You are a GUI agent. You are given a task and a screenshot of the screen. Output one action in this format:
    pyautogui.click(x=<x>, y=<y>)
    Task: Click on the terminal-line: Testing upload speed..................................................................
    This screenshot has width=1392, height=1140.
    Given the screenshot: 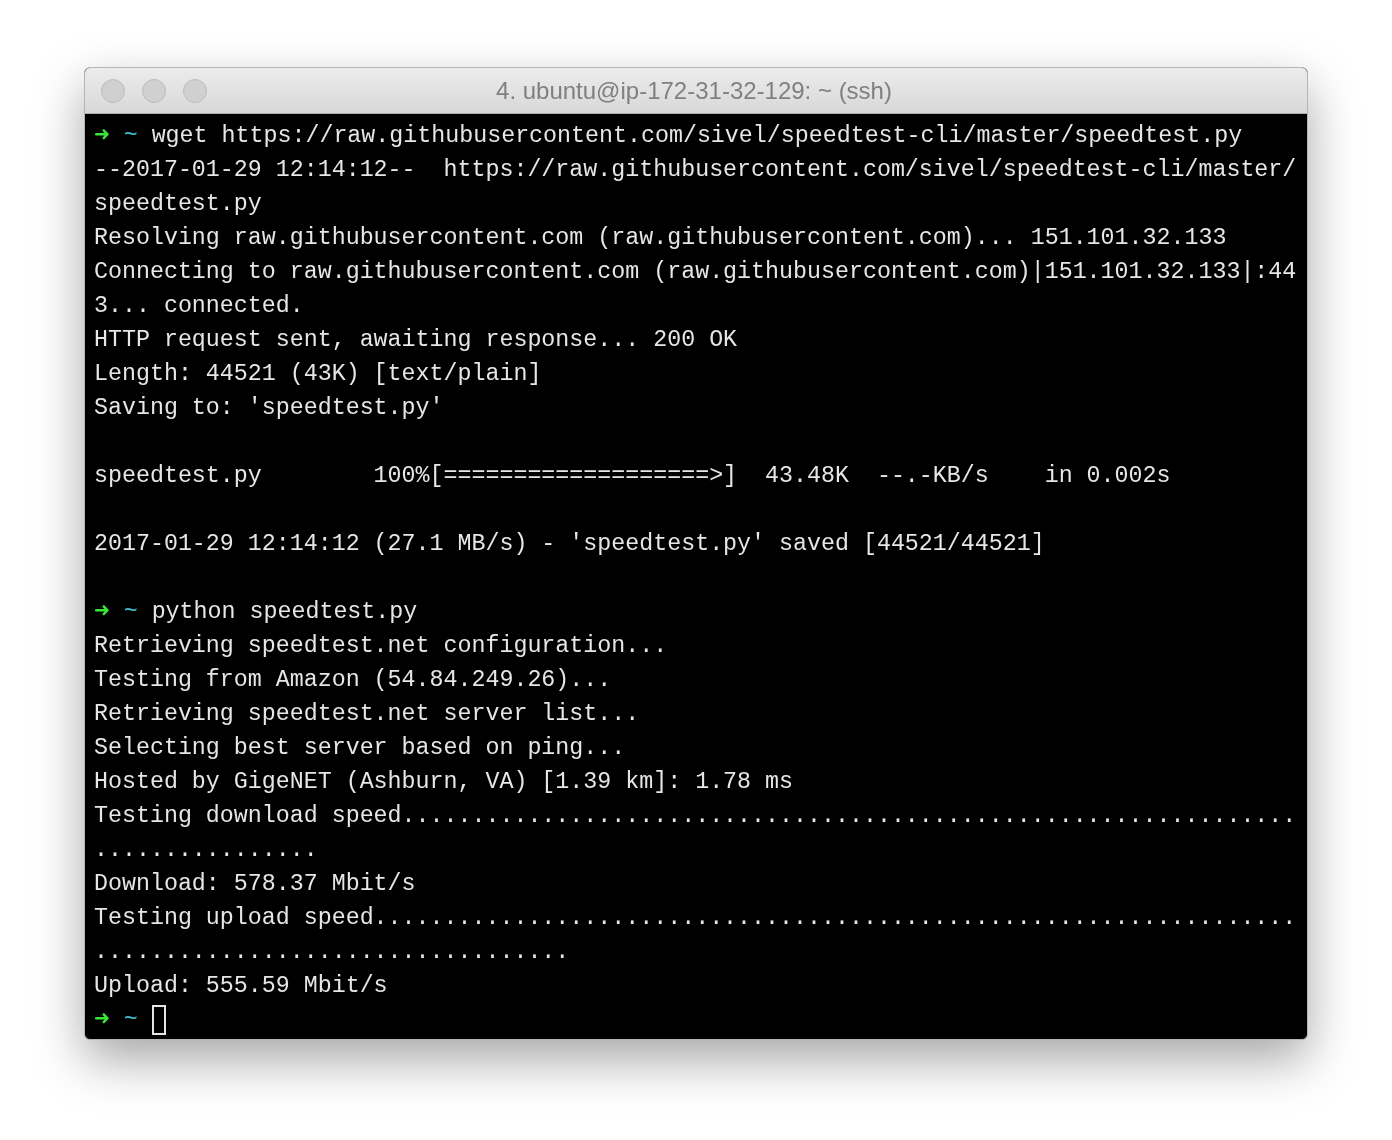 What is the action you would take?
    pyautogui.click(x=695, y=918)
    